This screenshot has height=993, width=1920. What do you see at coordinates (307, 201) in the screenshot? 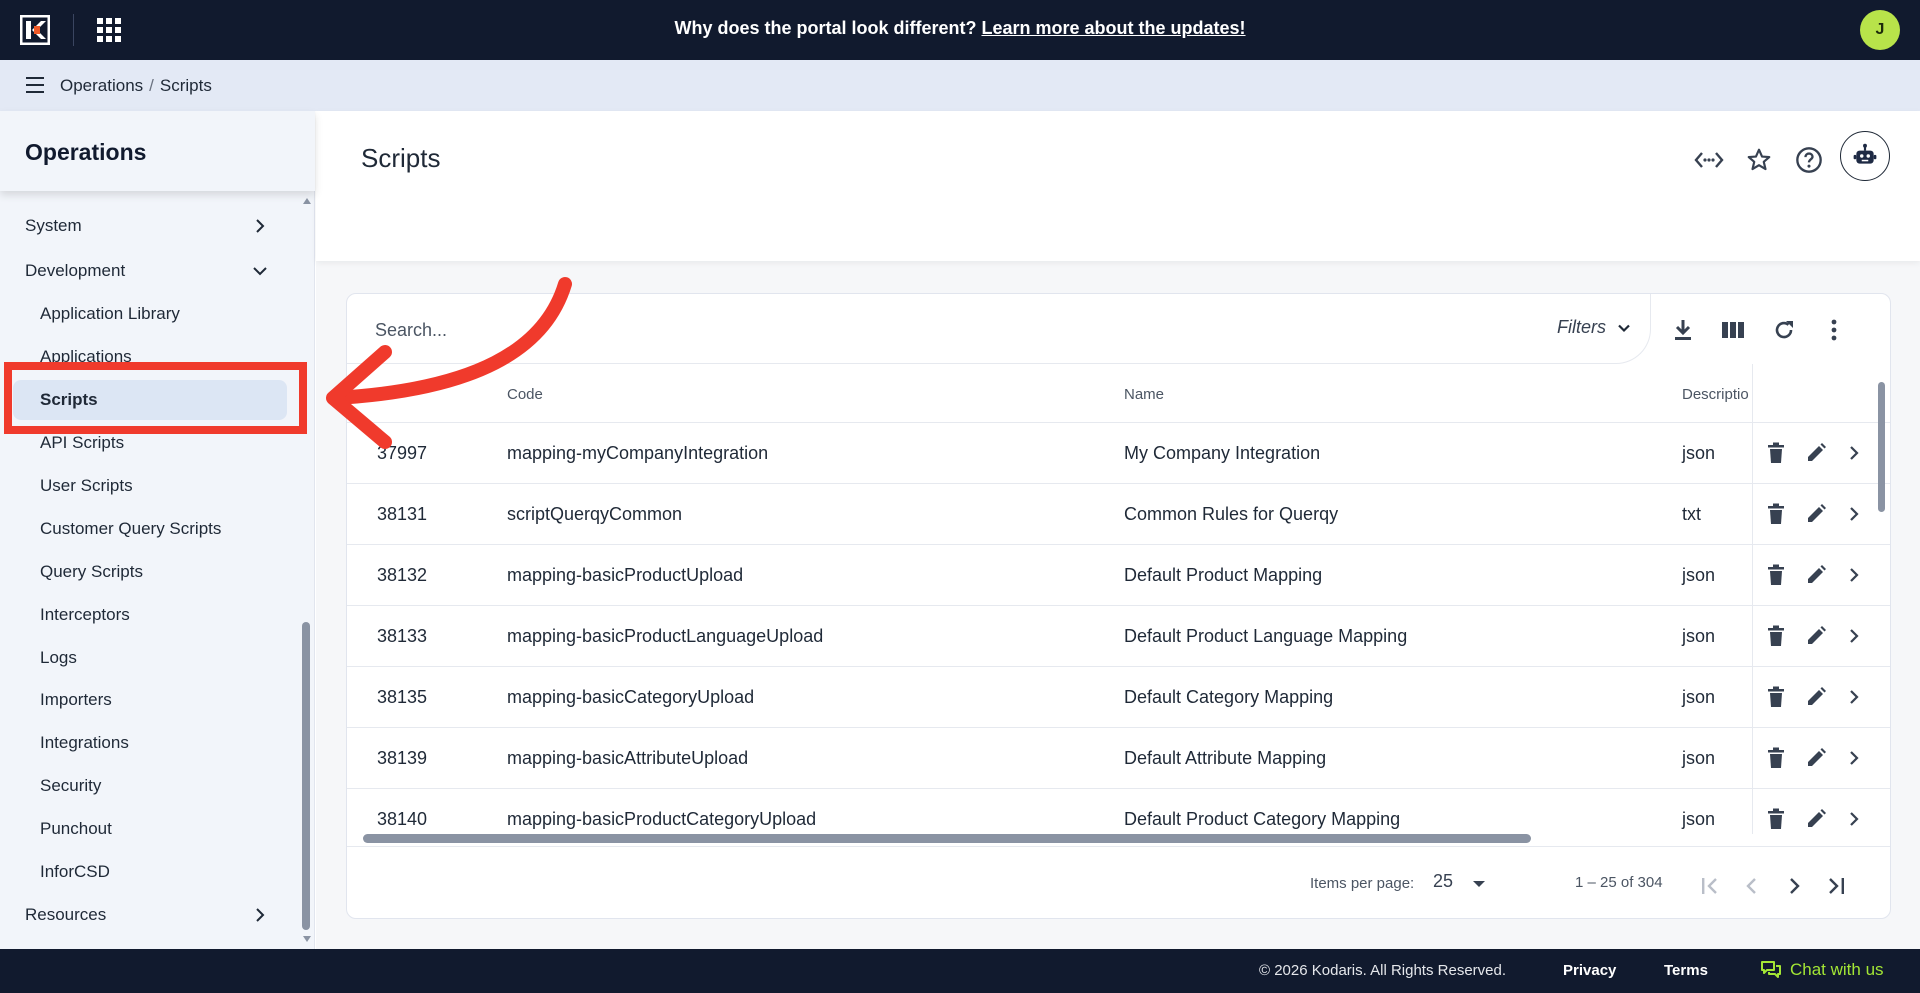
I see `scroll-up-arrow` at bounding box center [307, 201].